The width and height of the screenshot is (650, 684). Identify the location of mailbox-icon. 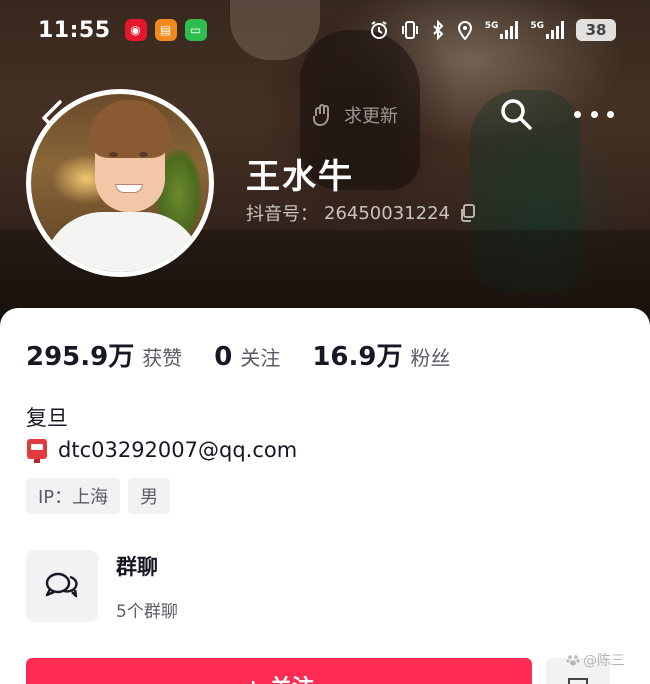
(37, 450).